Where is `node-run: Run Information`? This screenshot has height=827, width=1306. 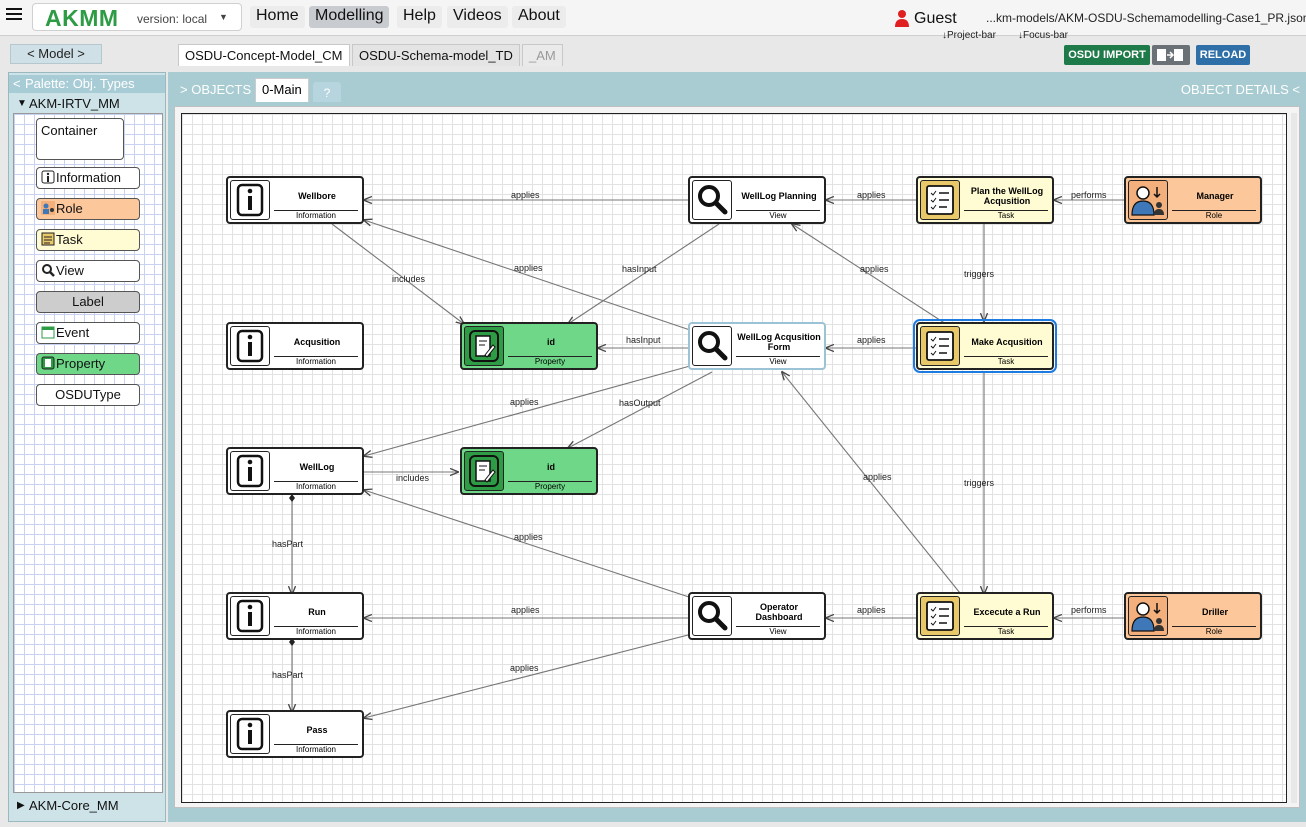 node-run: Run Information is located at coordinates (295, 616).